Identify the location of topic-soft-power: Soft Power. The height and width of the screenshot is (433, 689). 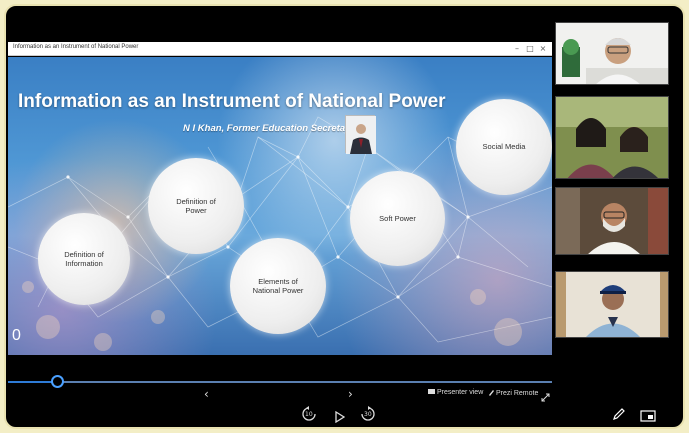
(397, 218).